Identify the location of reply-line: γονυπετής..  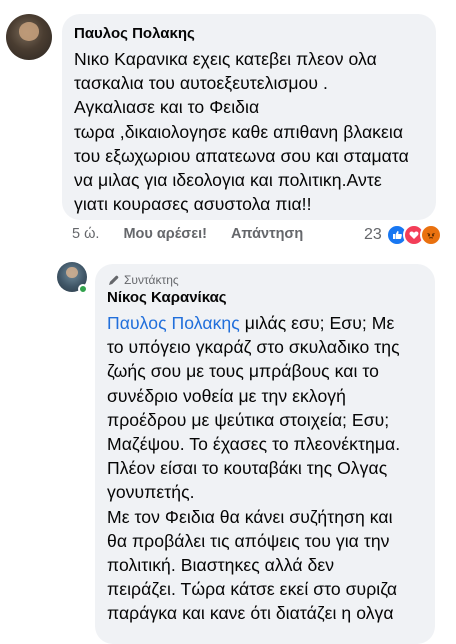
(151, 492).